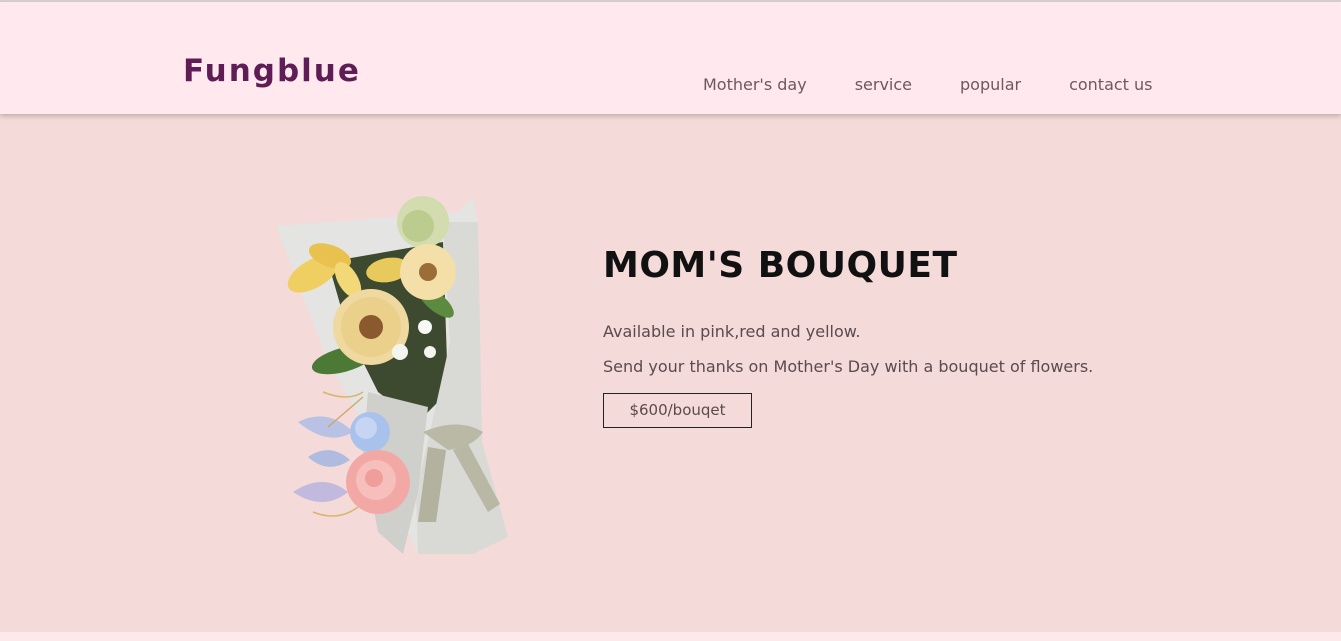  Describe the element at coordinates (677, 410) in the screenshot. I see `price-button: $600/bouqet` at that location.